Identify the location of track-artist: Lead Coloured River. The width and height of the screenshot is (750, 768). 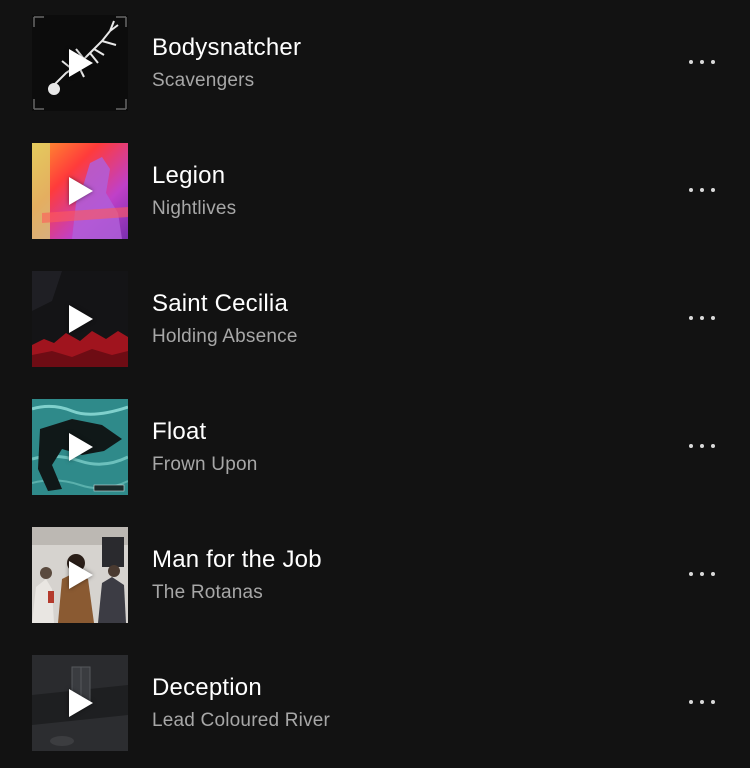
(241, 721).